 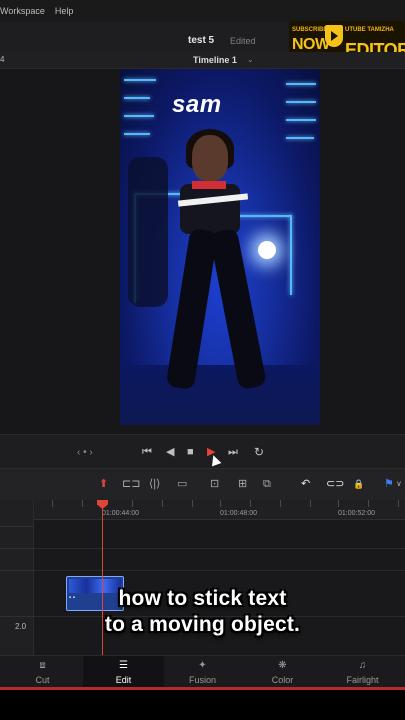 I want to click on page-tab-fairlight: ♫ Fairlight, so click(x=362, y=672).